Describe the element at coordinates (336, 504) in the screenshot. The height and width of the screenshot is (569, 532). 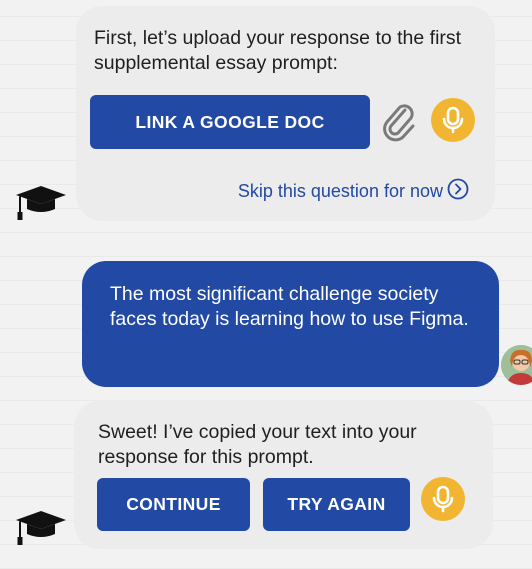
I see `try-again-button: TRY AGAIN` at that location.